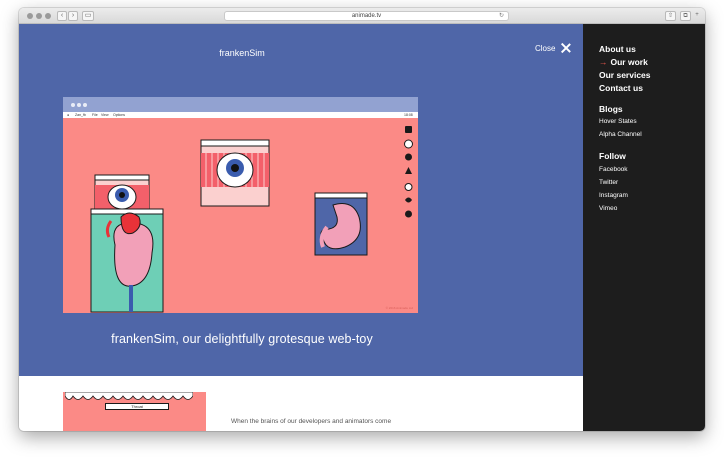 This screenshot has width=724, height=458. I want to click on share-icon: ⇧, so click(670, 16).